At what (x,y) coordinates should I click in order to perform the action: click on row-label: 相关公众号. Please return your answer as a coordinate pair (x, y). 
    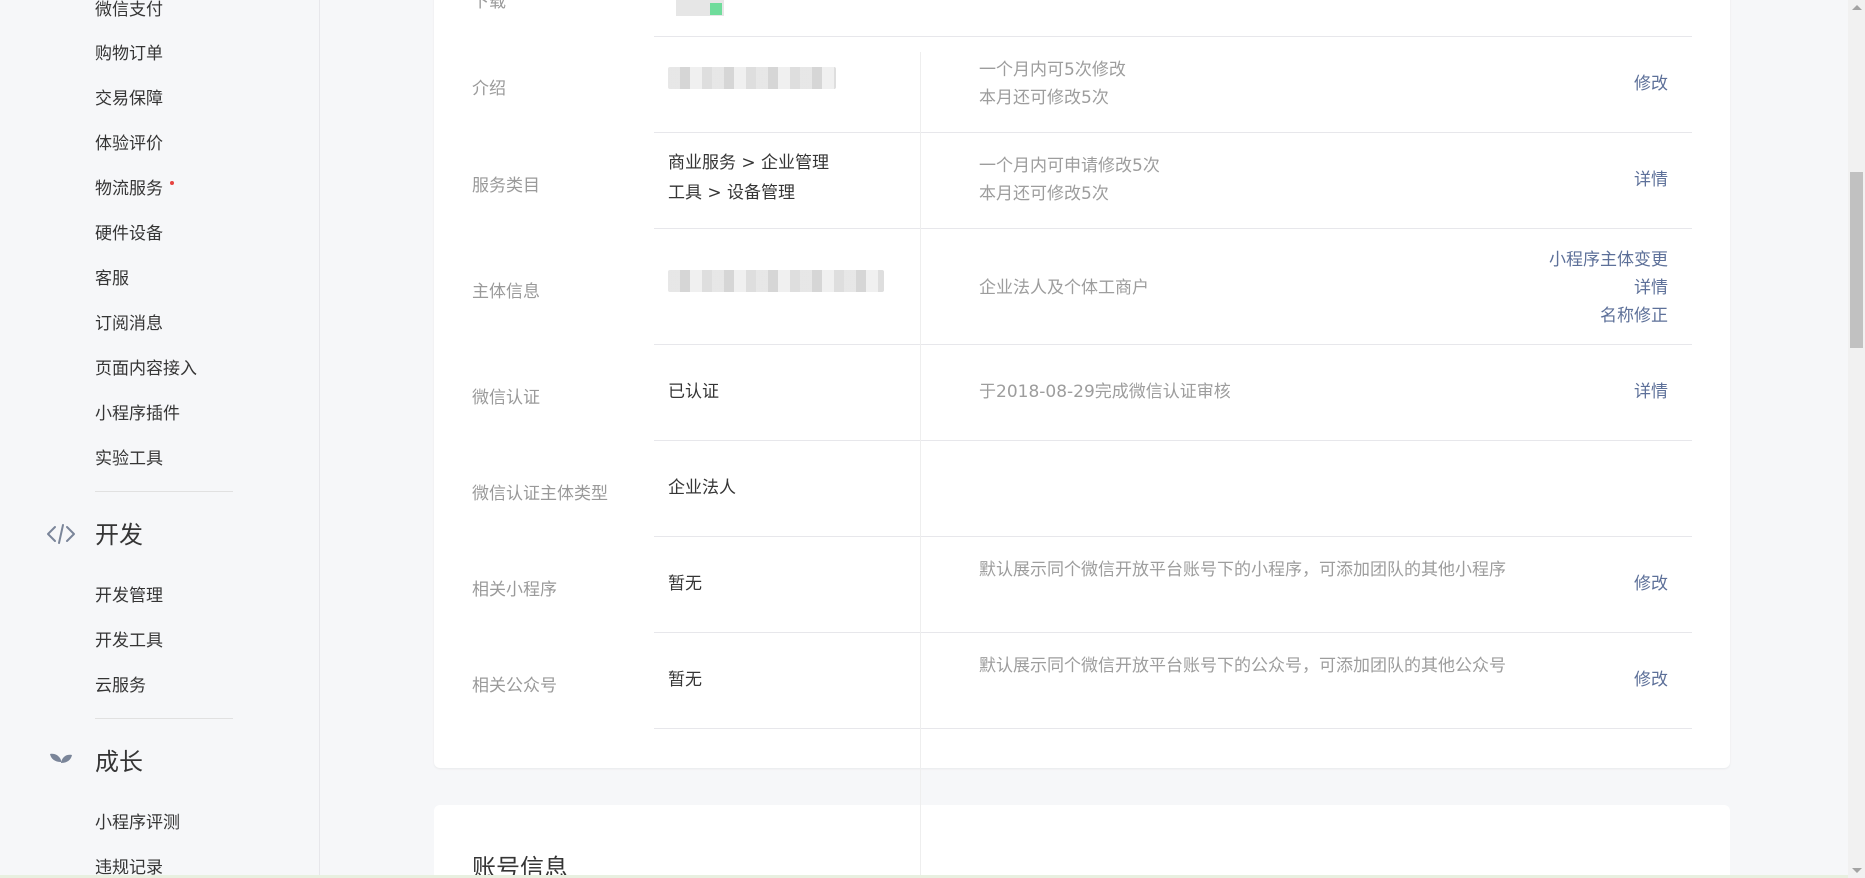
    Looking at the image, I should click on (514, 686).